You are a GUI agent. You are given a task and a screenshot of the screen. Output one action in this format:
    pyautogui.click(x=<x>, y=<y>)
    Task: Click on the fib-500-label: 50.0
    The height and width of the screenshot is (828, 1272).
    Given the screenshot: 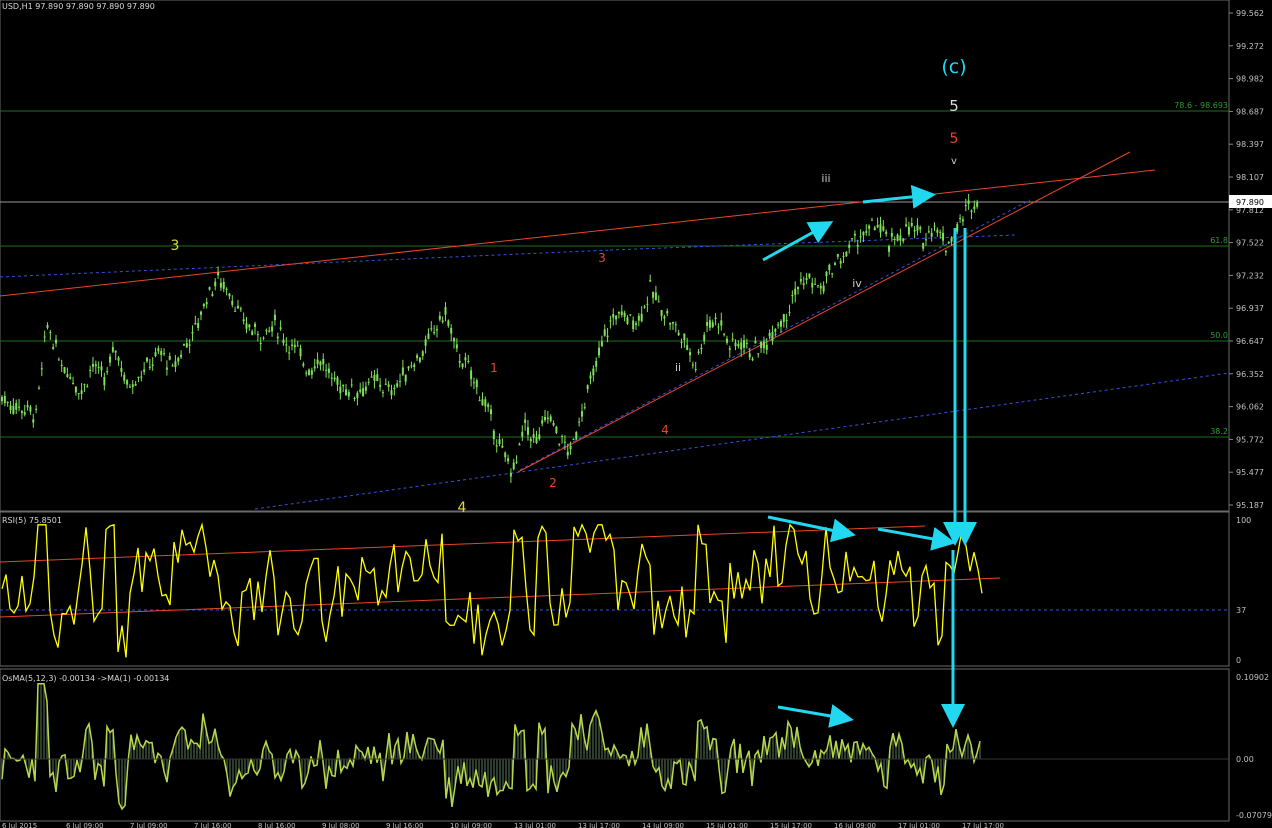 What is the action you would take?
    pyautogui.click(x=1219, y=335)
    